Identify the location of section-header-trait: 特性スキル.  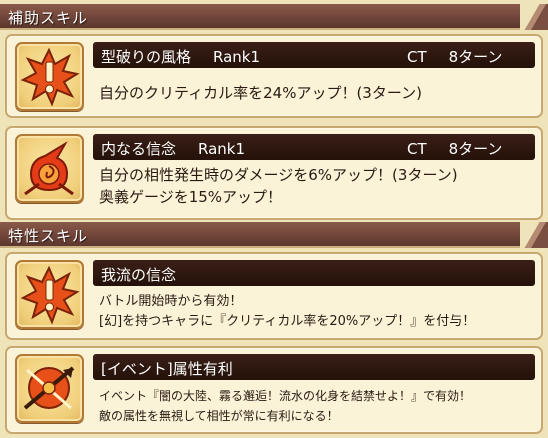
(274, 235).